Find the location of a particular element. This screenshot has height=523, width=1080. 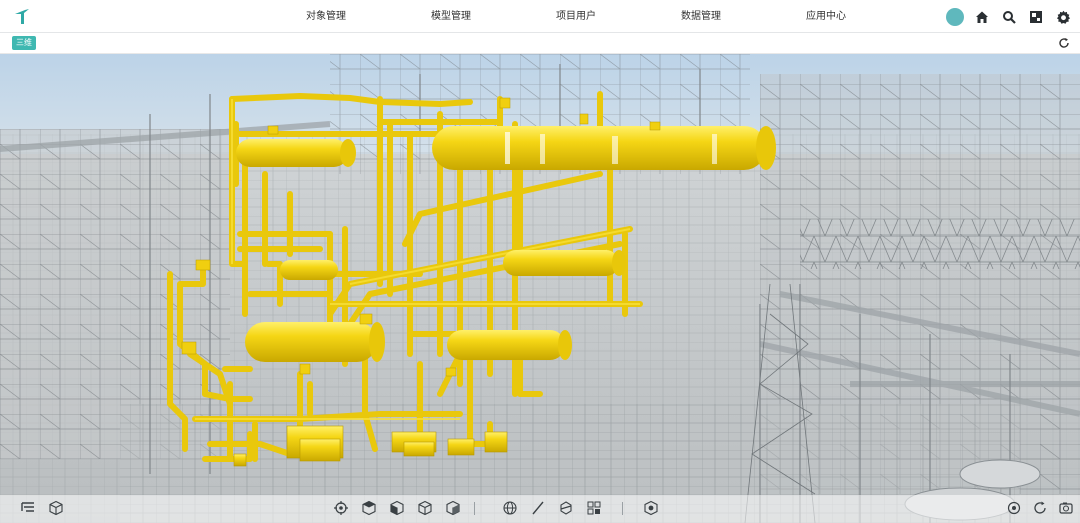

vessel-small-mid is located at coordinates (309, 270).